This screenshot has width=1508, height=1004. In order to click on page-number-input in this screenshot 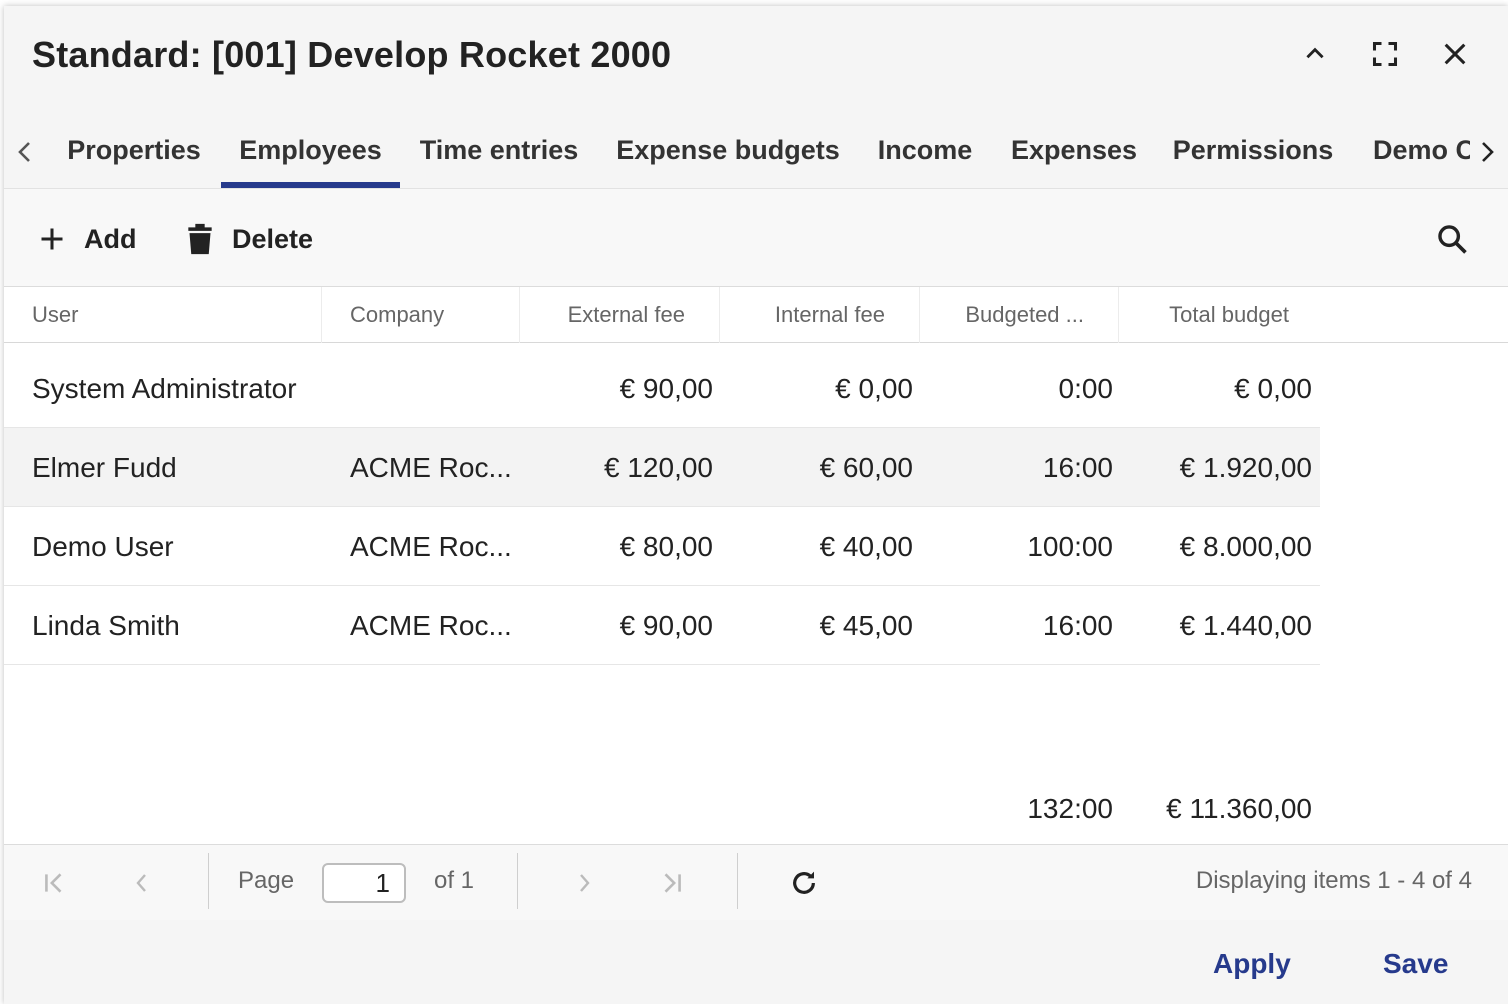, I will do `click(364, 883)`.